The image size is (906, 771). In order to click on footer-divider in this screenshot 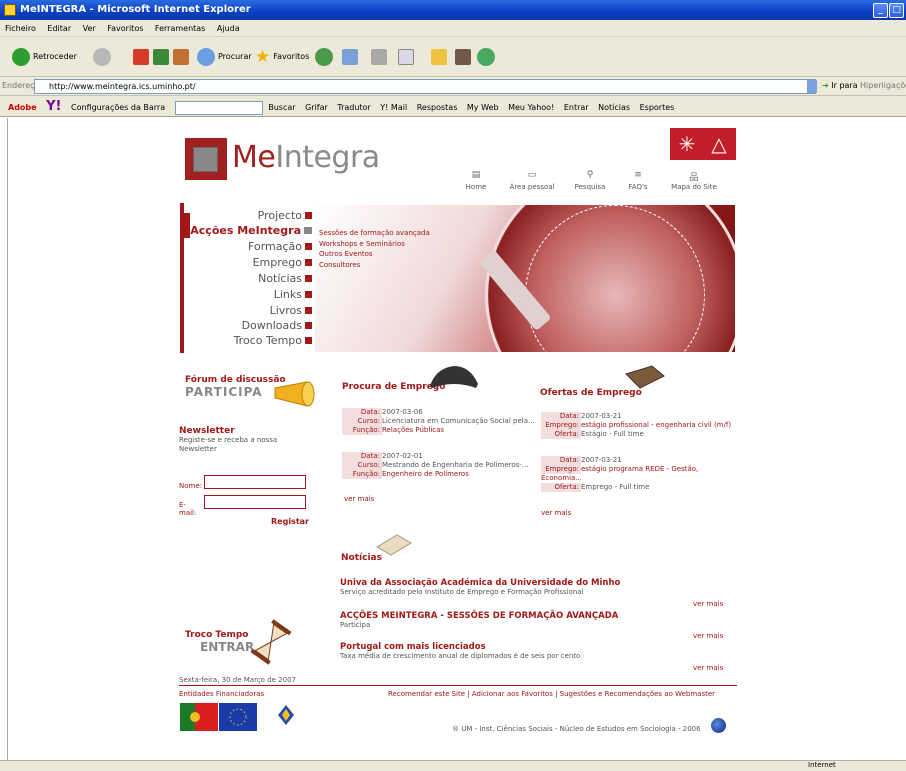, I will do `click(458, 685)`.